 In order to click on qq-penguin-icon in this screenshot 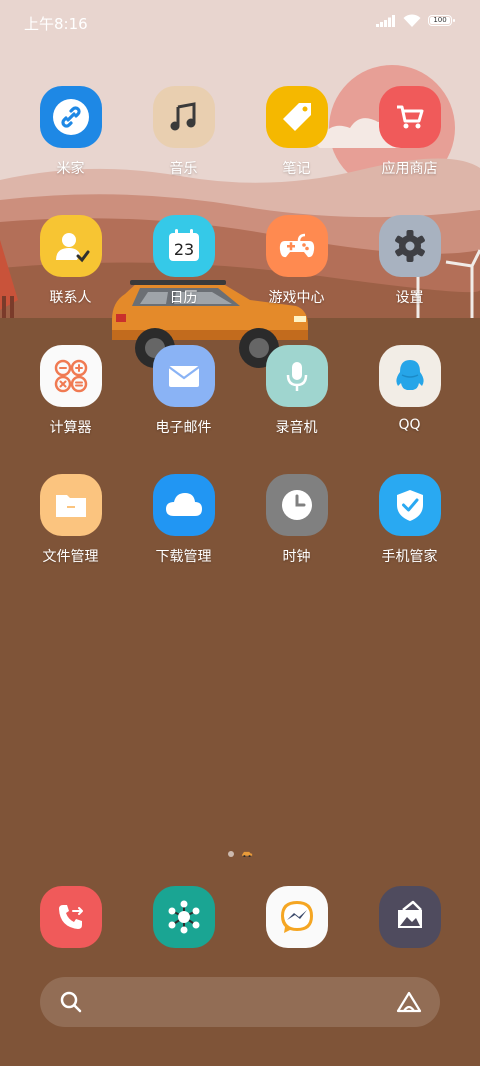, I will do `click(409, 375)`.